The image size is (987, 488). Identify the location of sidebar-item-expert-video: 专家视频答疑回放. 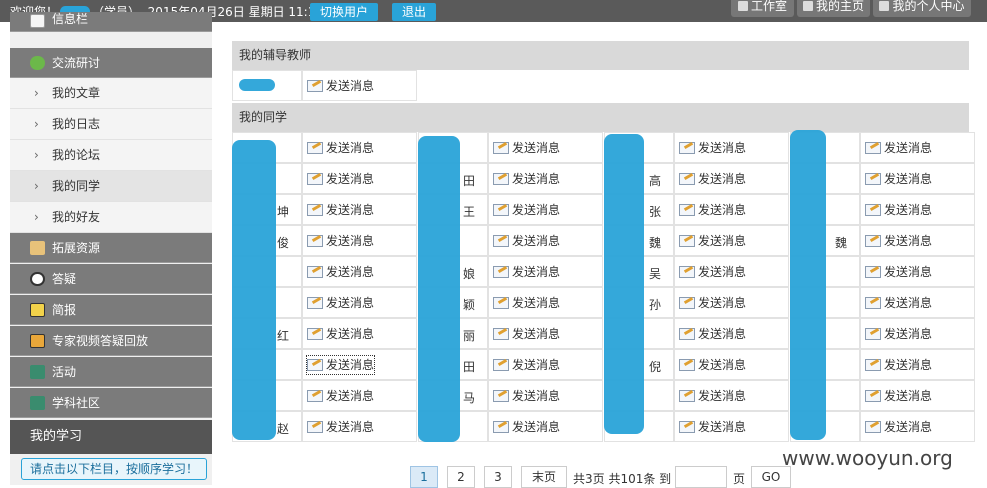
(111, 341).